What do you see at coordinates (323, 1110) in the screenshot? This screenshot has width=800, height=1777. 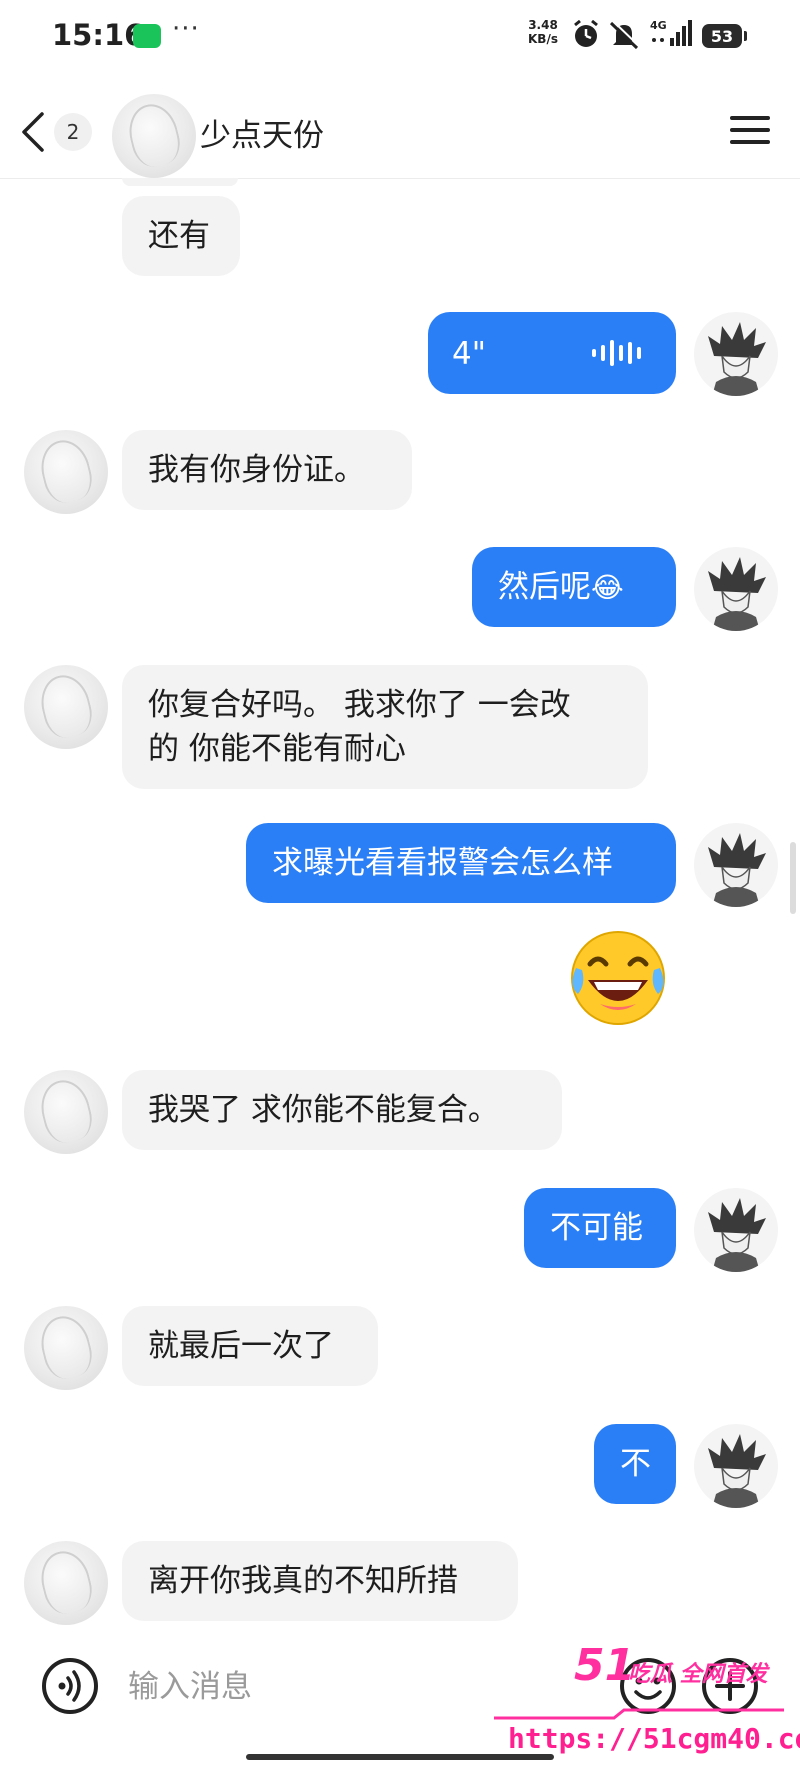 I see `message-text: 我哭了 求你能不能复合。` at bounding box center [323, 1110].